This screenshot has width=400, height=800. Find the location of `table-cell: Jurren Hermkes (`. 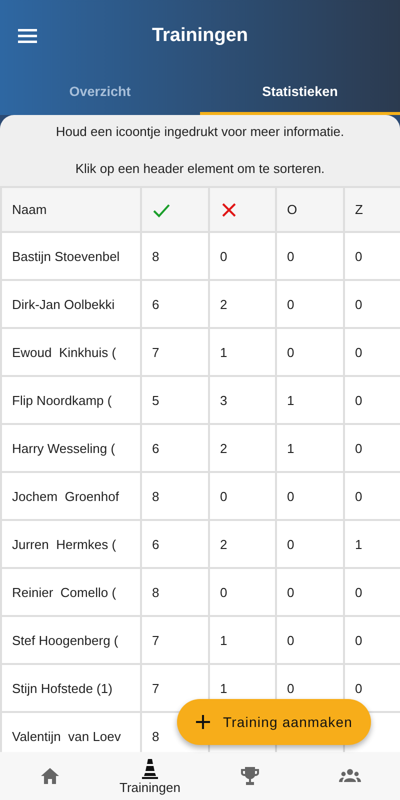

table-cell: Jurren Hermkes ( is located at coordinates (71, 544).